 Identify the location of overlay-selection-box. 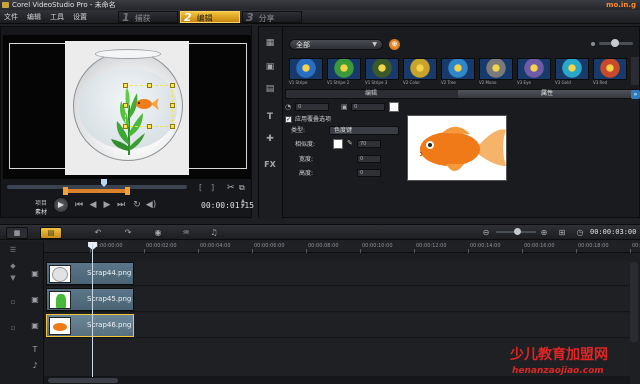
(149, 106).